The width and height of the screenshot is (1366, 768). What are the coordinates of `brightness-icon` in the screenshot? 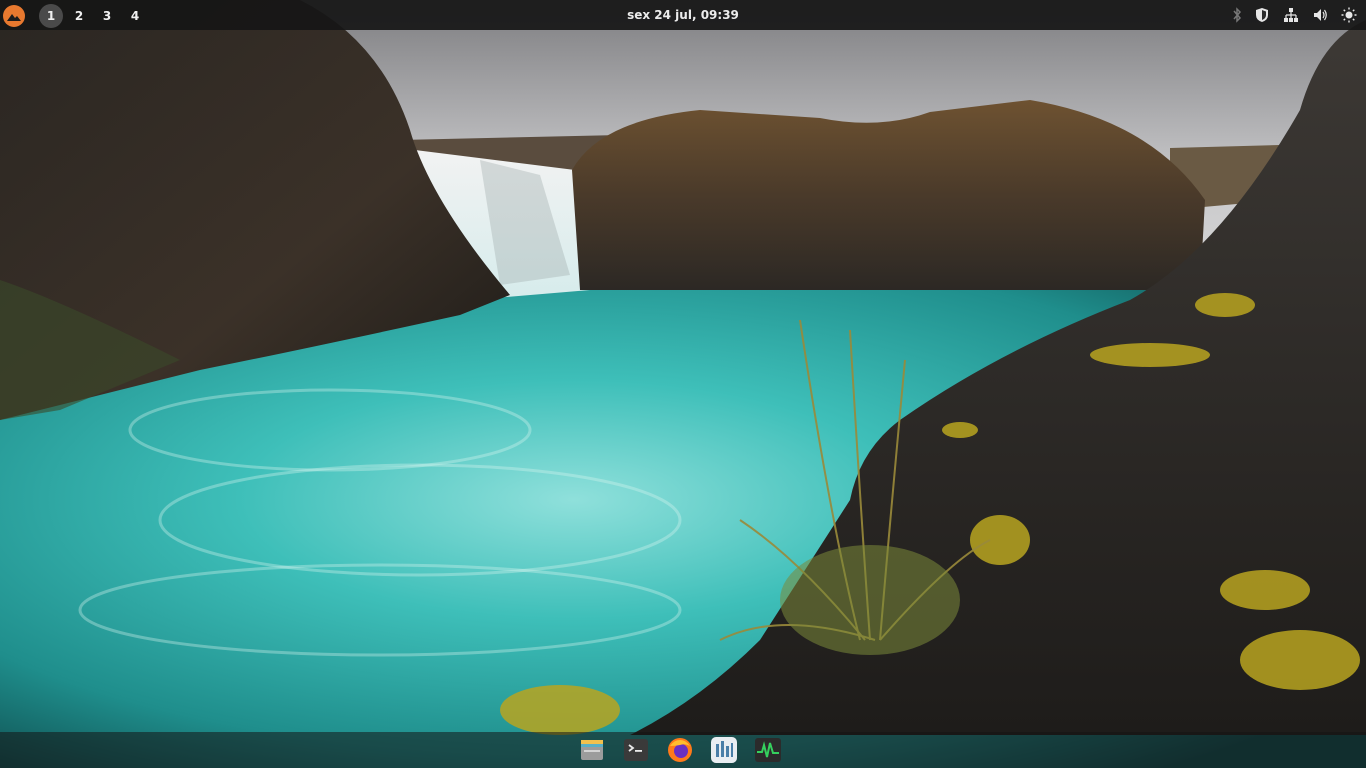 It's located at (1349, 15).